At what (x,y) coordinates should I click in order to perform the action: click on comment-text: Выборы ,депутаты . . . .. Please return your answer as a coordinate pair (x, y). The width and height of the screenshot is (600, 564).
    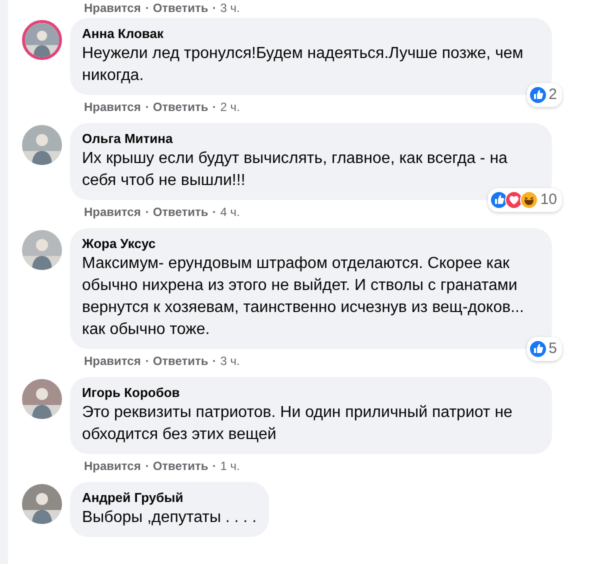
    Looking at the image, I should click on (169, 518).